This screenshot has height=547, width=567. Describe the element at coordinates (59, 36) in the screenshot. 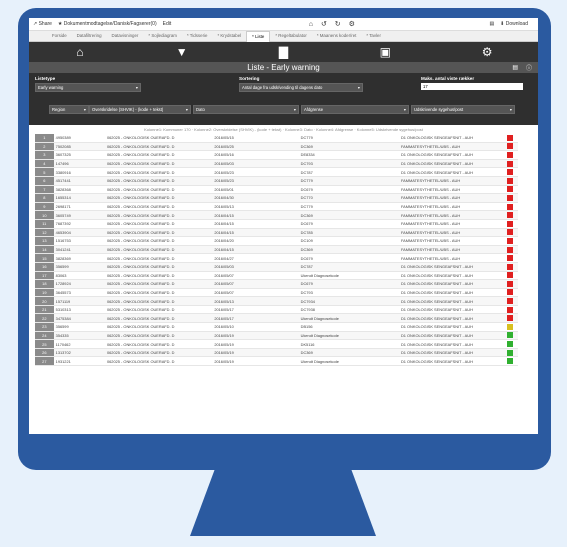

I see `tab-0: Forside` at that location.